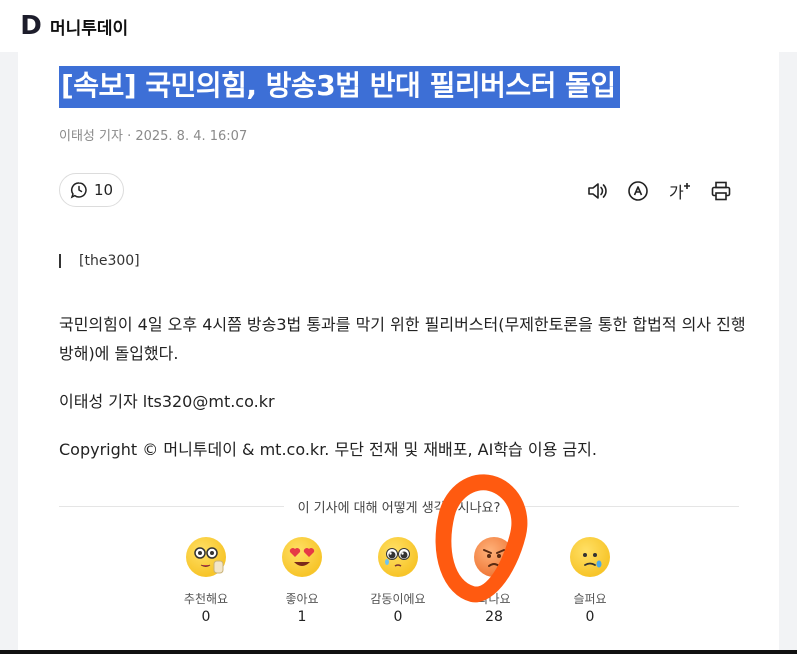 The height and width of the screenshot is (654, 797). I want to click on reaction-label: 추천해요, so click(206, 599).